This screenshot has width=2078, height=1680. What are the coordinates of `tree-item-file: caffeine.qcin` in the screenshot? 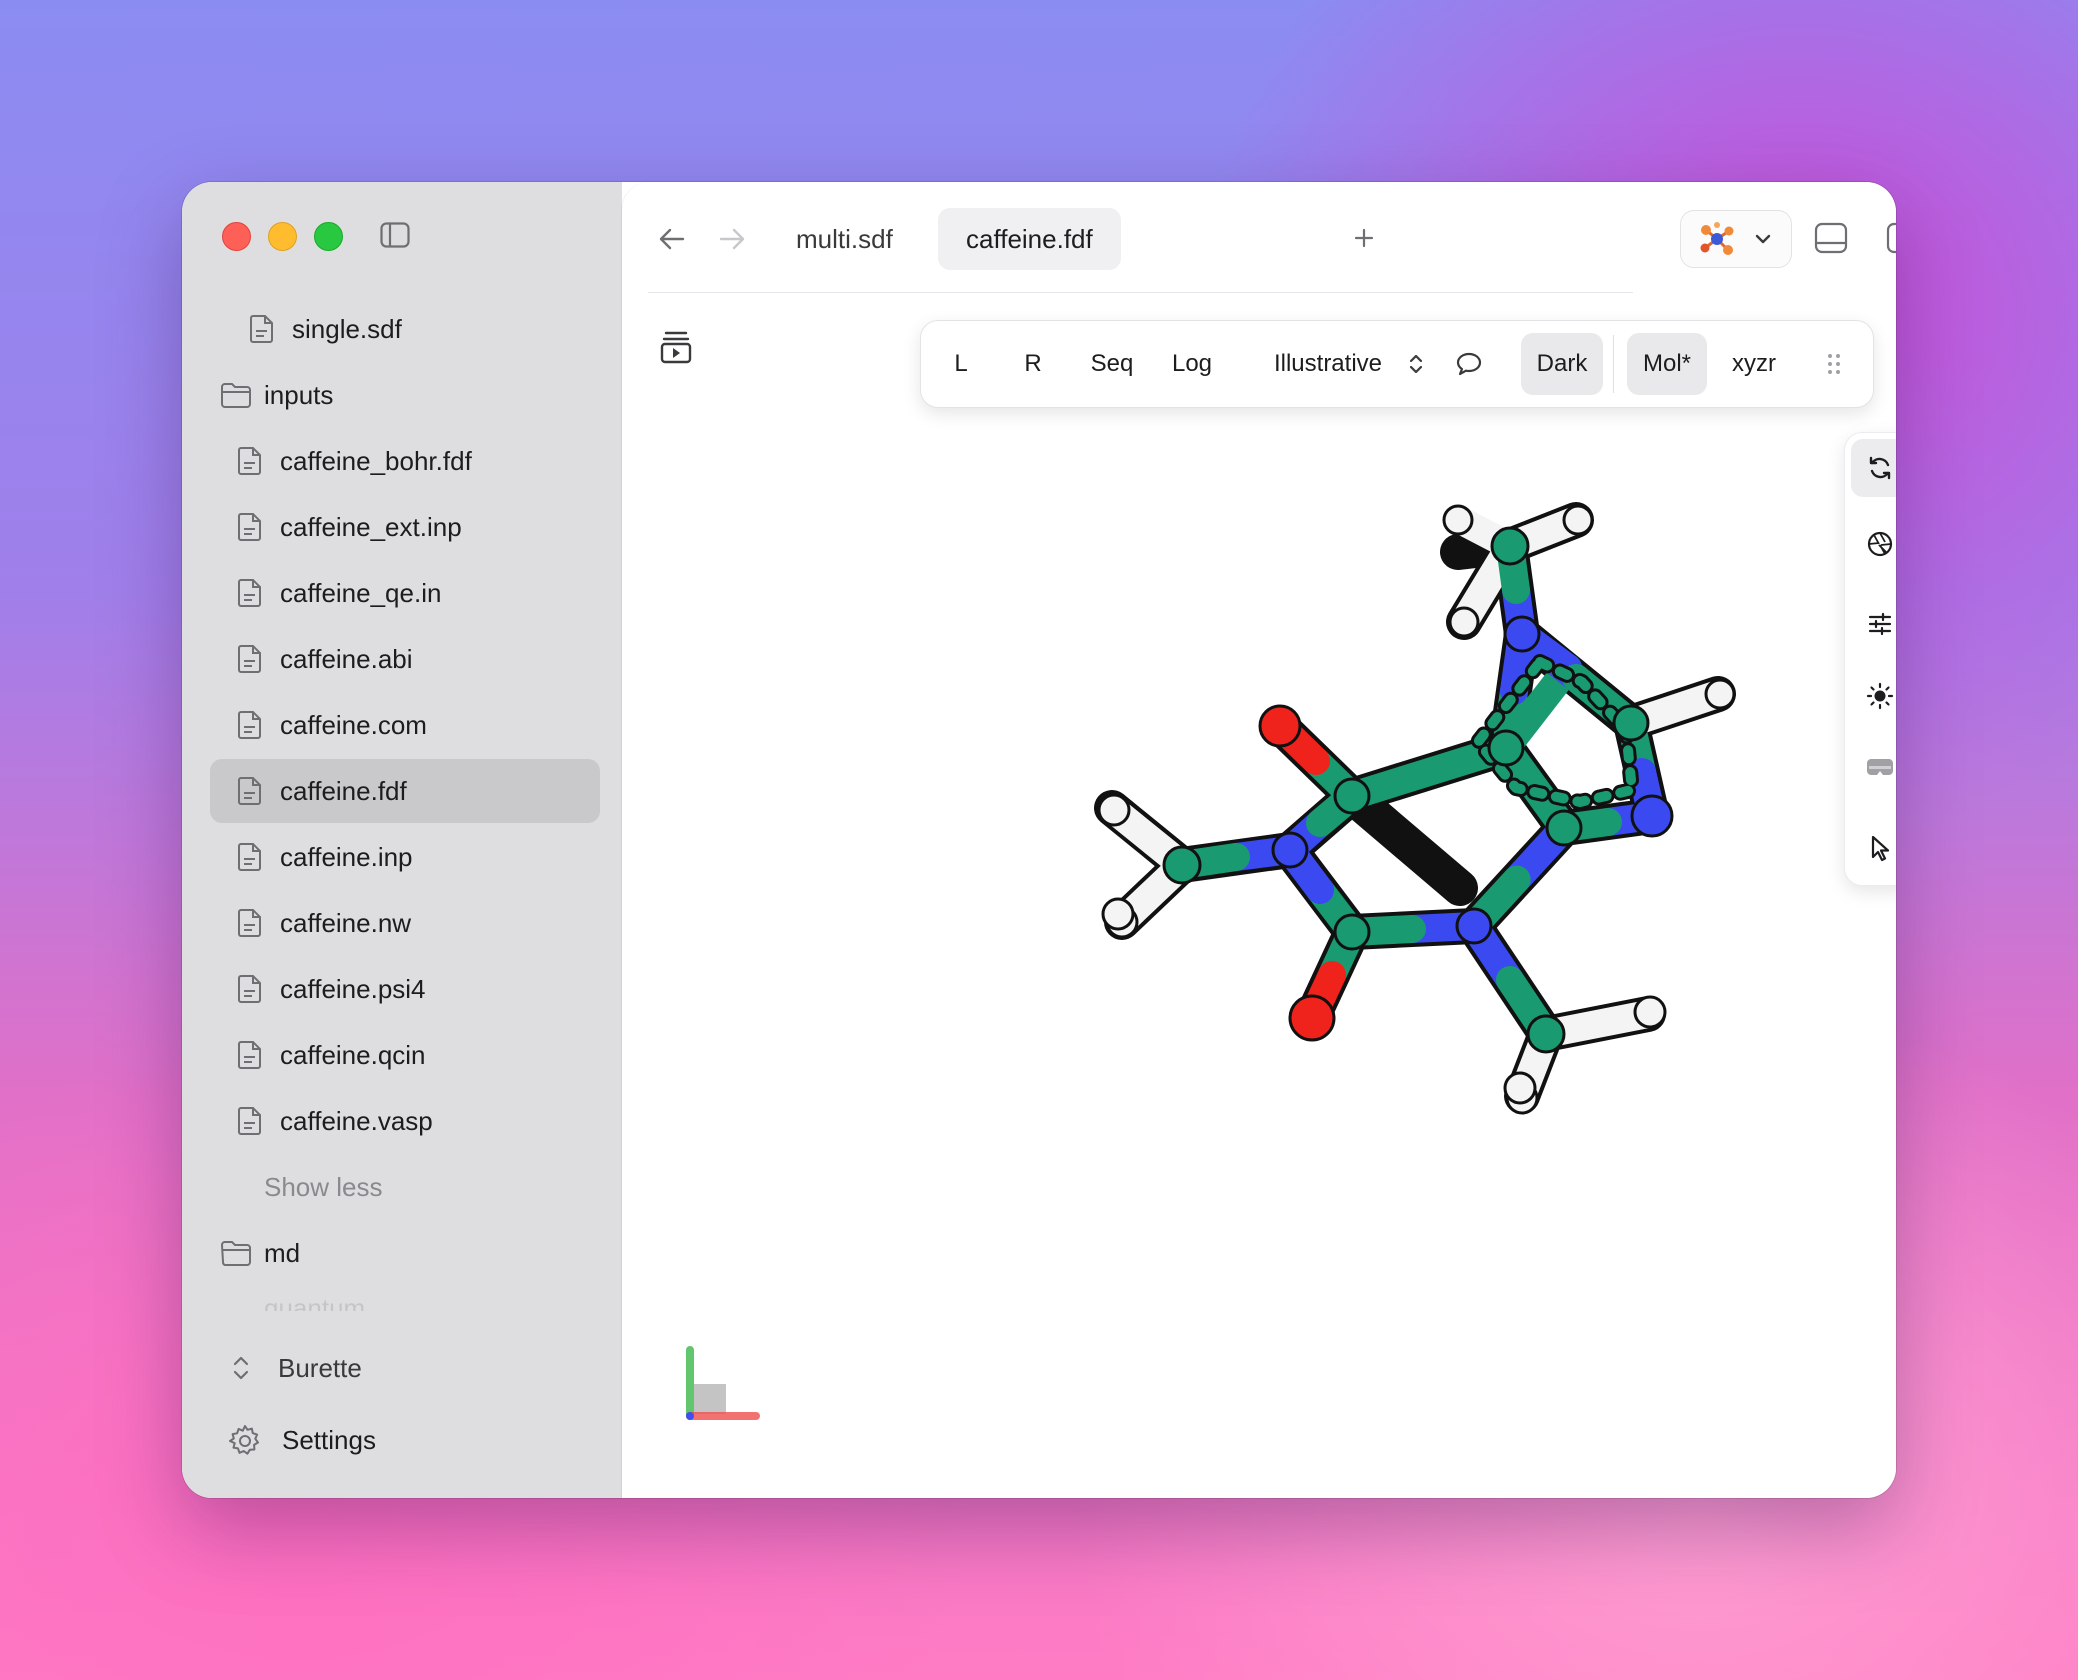 It's located at (405, 1055).